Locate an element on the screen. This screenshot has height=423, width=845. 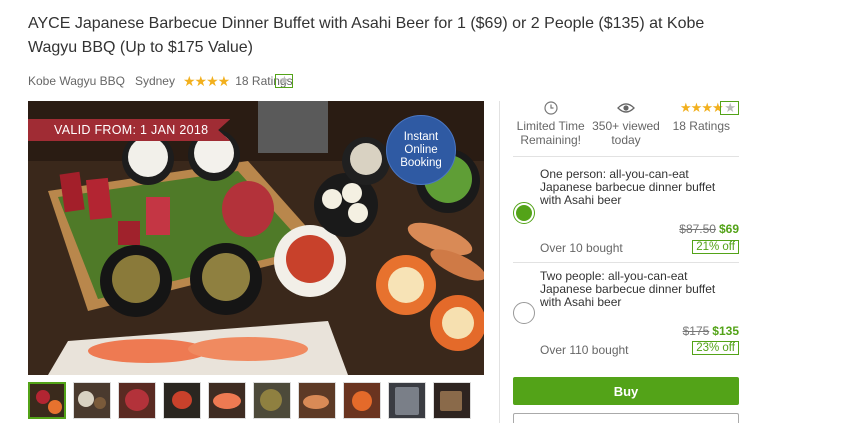
merchant-link: Kobe Wagyu BBQ is located at coordinates (76, 81).